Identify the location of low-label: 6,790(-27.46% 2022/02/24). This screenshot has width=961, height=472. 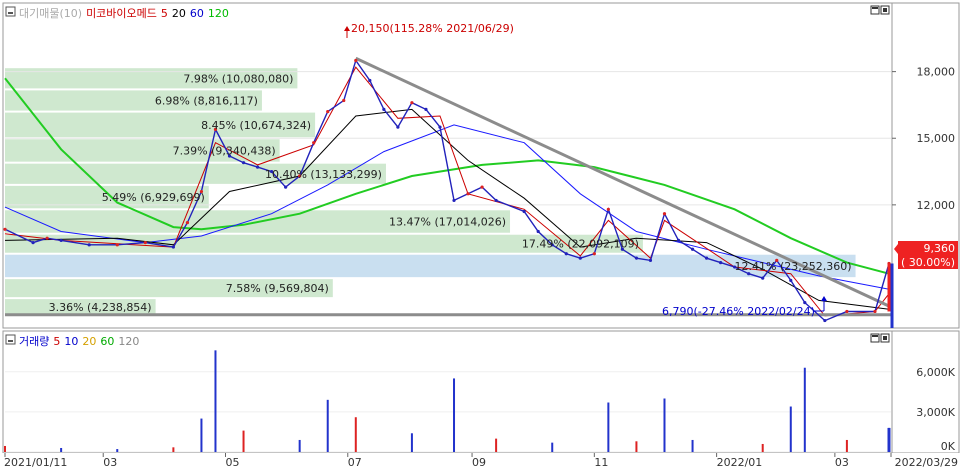
(738, 311).